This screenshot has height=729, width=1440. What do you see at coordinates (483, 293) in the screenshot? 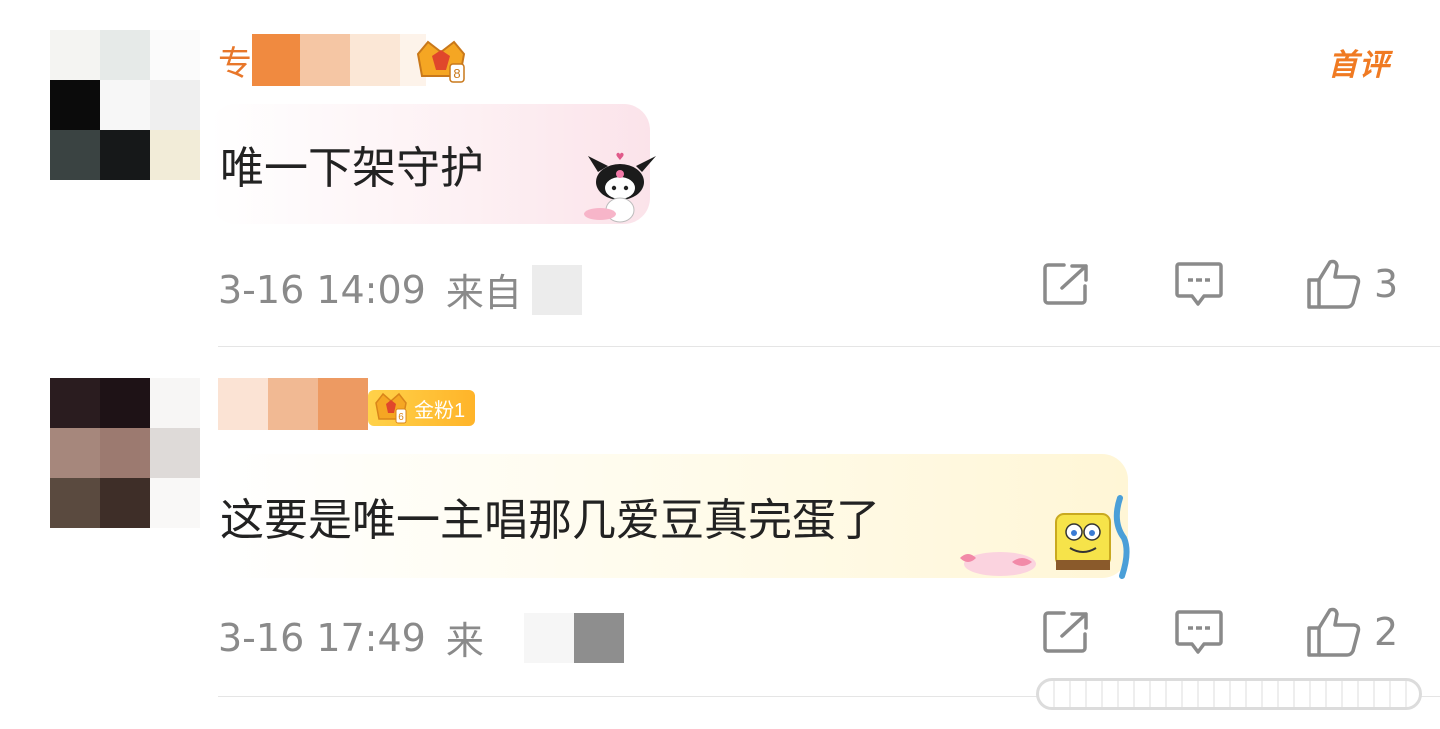
I see `comment-source-prefix: 来自` at bounding box center [483, 293].